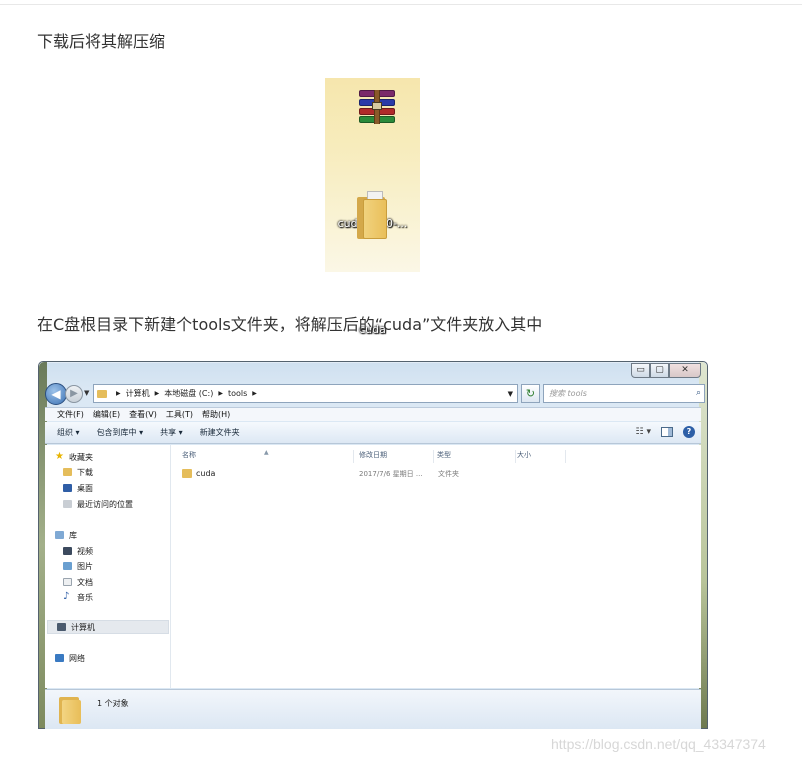 This screenshot has width=802, height=762. I want to click on address-bar: ▶ 计算机 ▶ 本地磁盘 (C:) ▶ tools ▶ ▼, so click(305, 393).